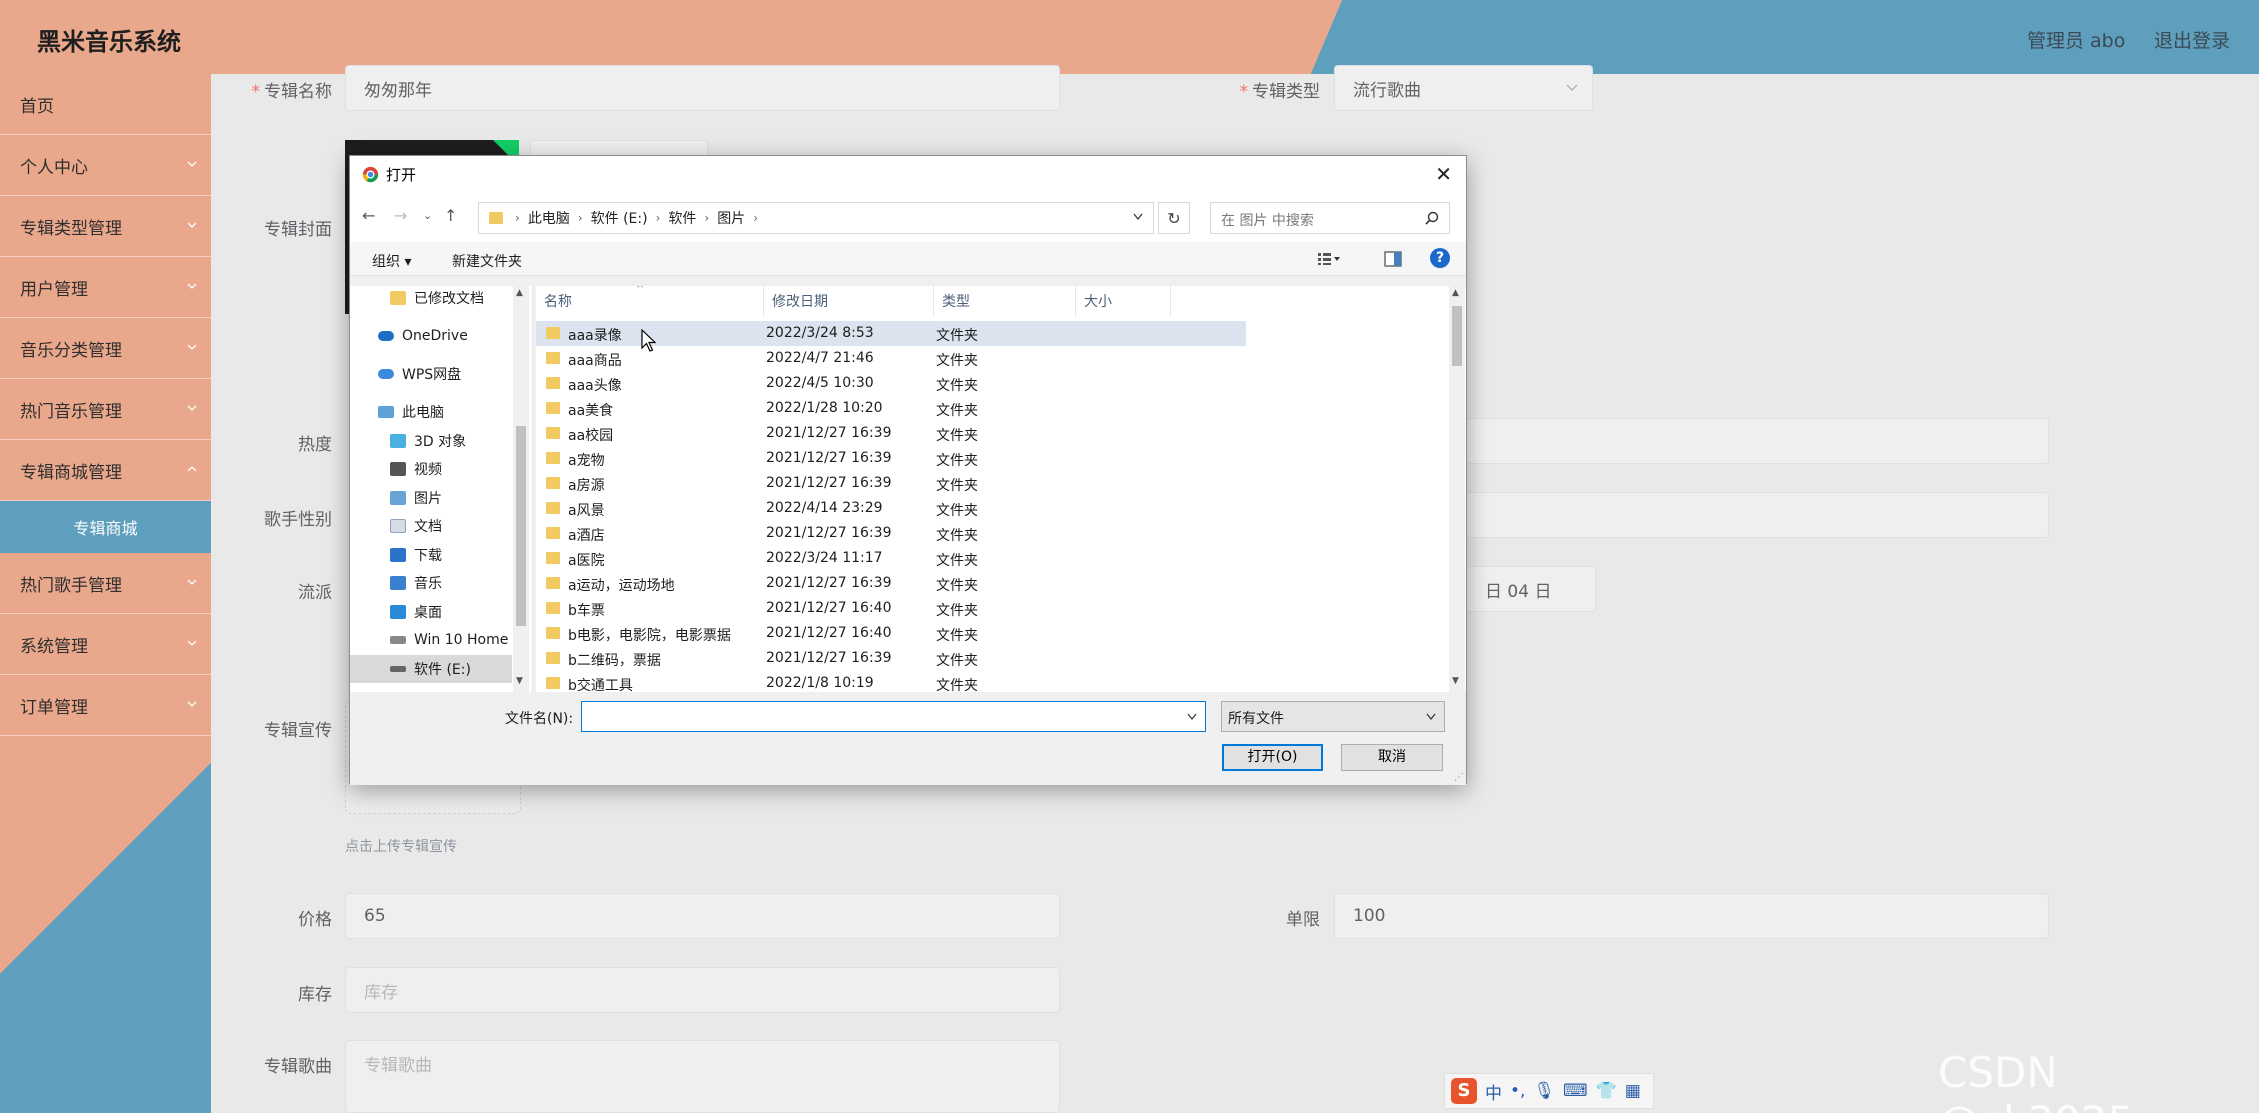 The width and height of the screenshot is (2259, 1113). I want to click on file-row: a风景 2022/4/14 23:29 文件夹, so click(891, 508).